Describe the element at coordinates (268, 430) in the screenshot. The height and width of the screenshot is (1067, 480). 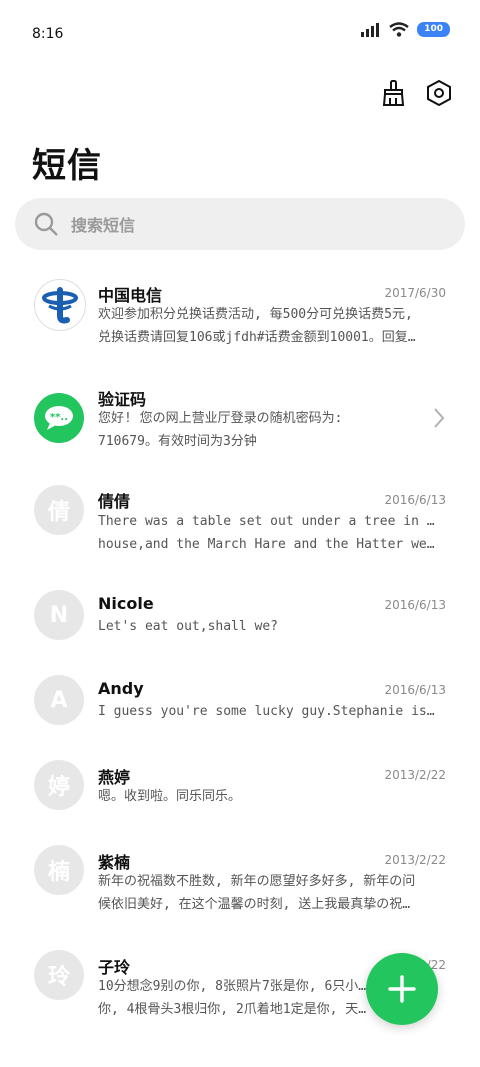
I see `message-preview: 您好! 您の网上营业厅登录の随机密码为: 710679。有效时间为3分钟` at that location.